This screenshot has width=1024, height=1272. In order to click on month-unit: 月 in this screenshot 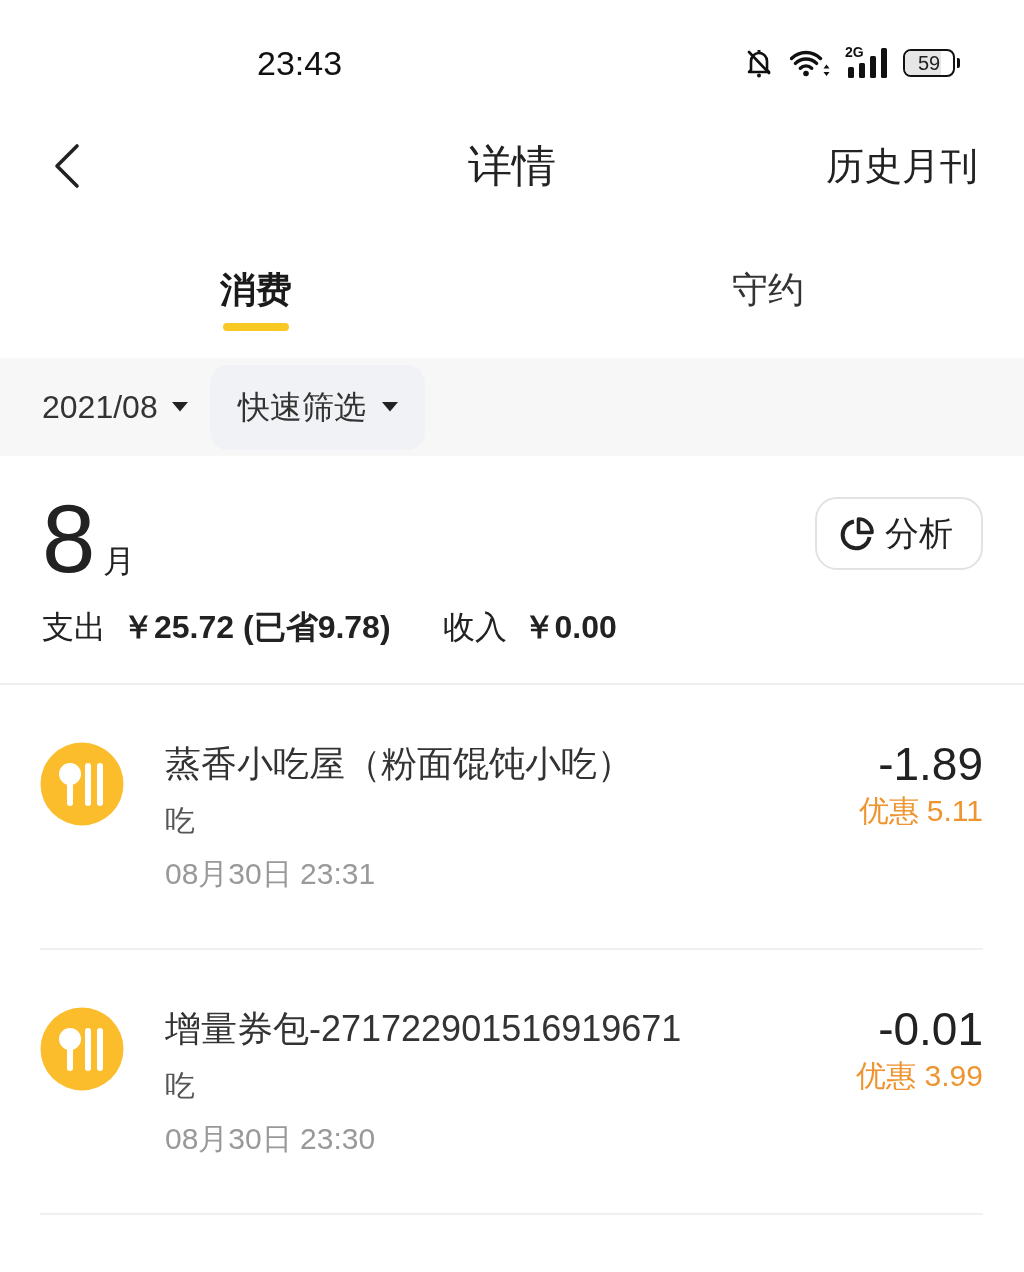, I will do `click(119, 561)`.